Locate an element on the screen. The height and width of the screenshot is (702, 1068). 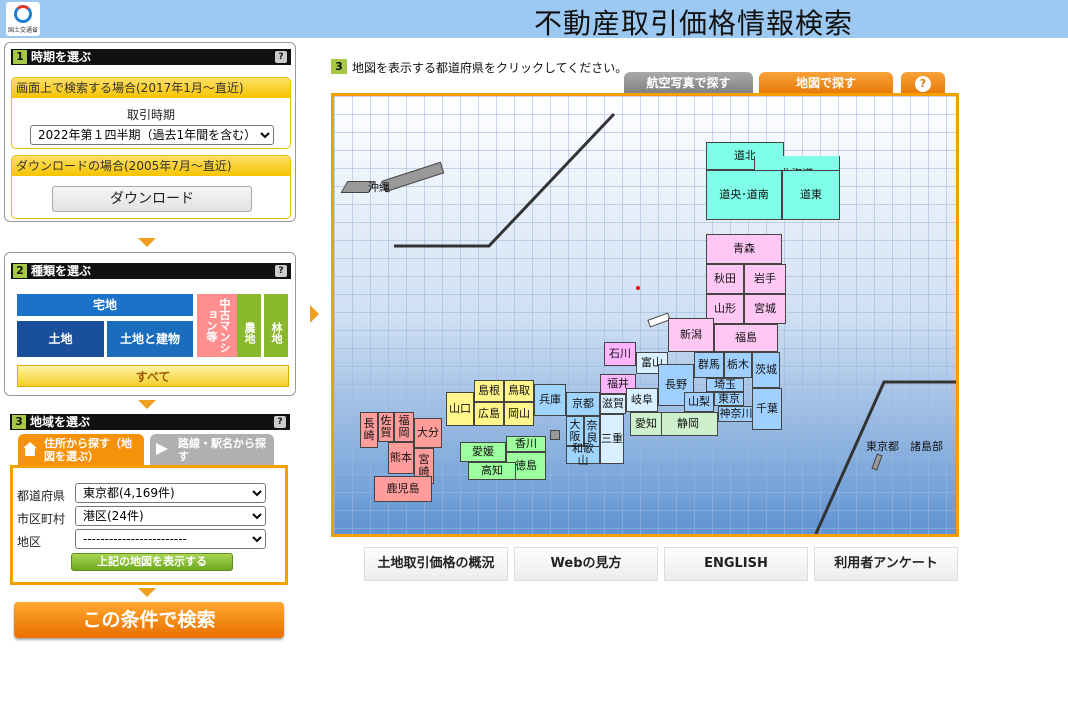
pref-kagawa: 香川 is located at coordinates (526, 444).